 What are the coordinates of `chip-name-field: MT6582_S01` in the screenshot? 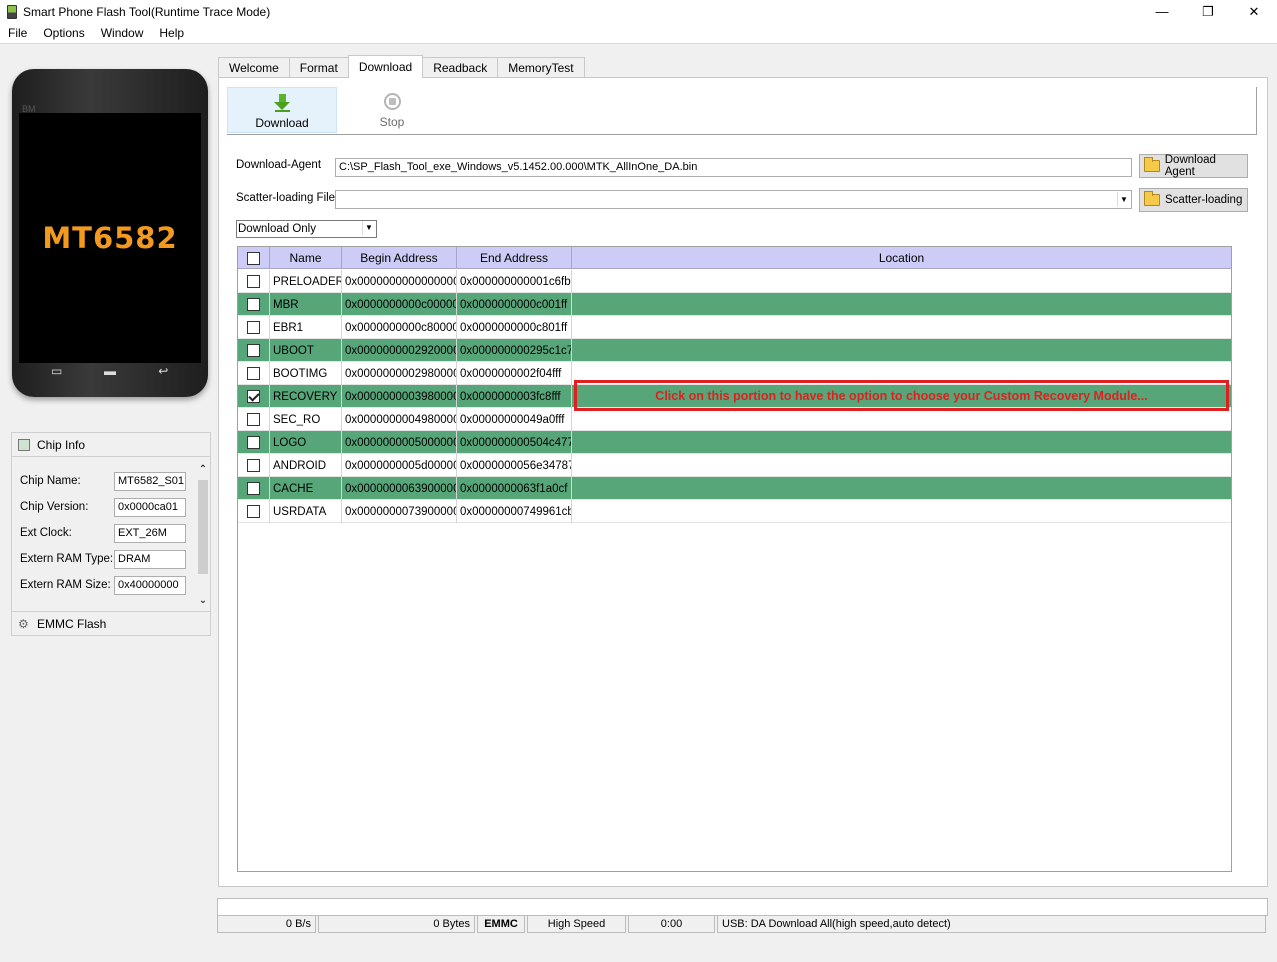 It's located at (150, 481).